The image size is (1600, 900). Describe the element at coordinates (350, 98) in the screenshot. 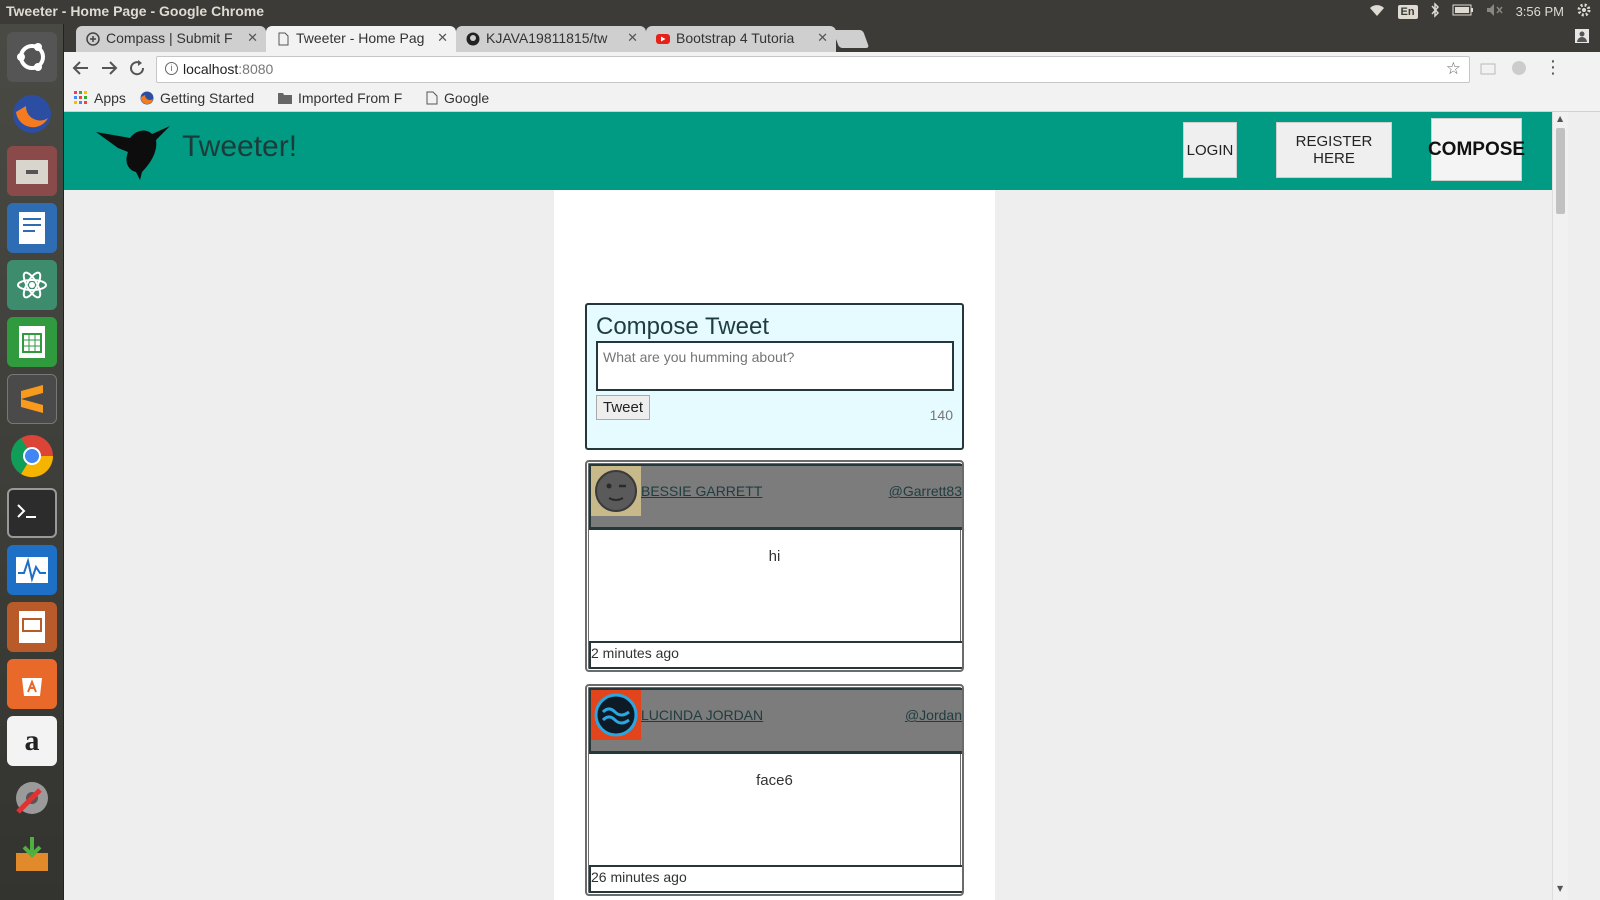

I see `bookmark-label: Imported From F` at that location.